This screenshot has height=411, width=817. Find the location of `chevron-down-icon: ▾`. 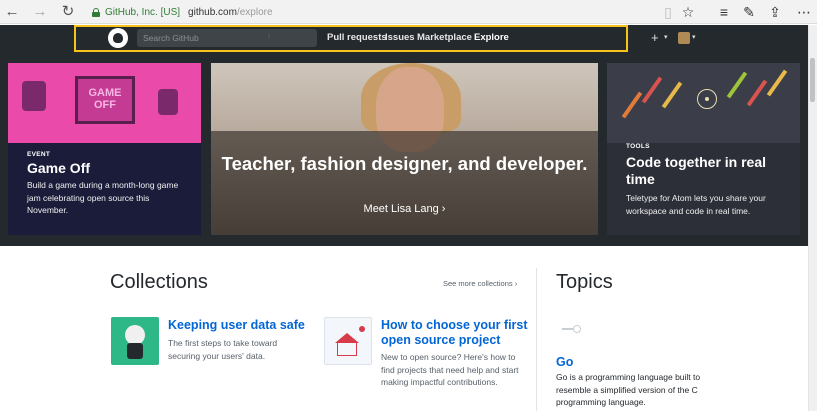

chevron-down-icon: ▾ is located at coordinates (666, 38).